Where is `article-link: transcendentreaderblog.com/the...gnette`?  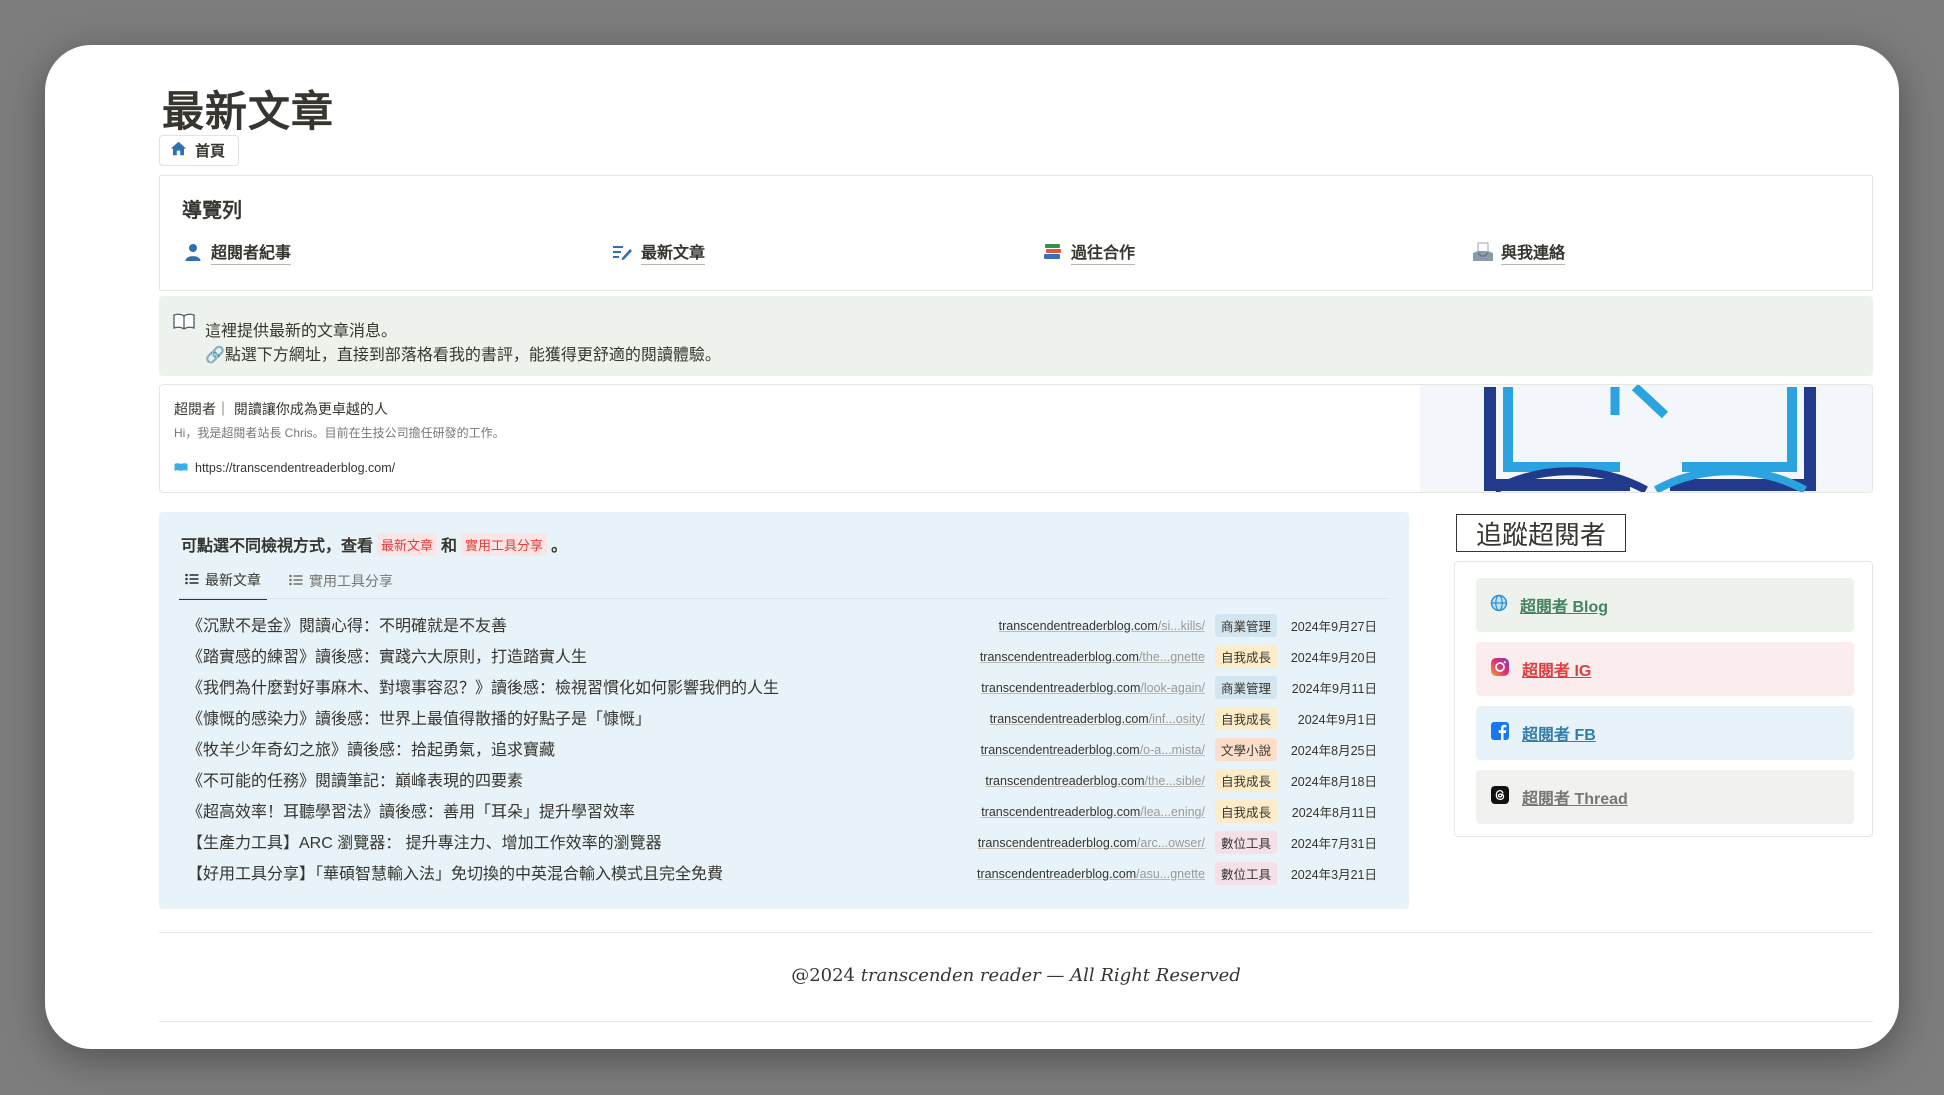 article-link: transcendentreaderblog.com/the...gnette is located at coordinates (1092, 657).